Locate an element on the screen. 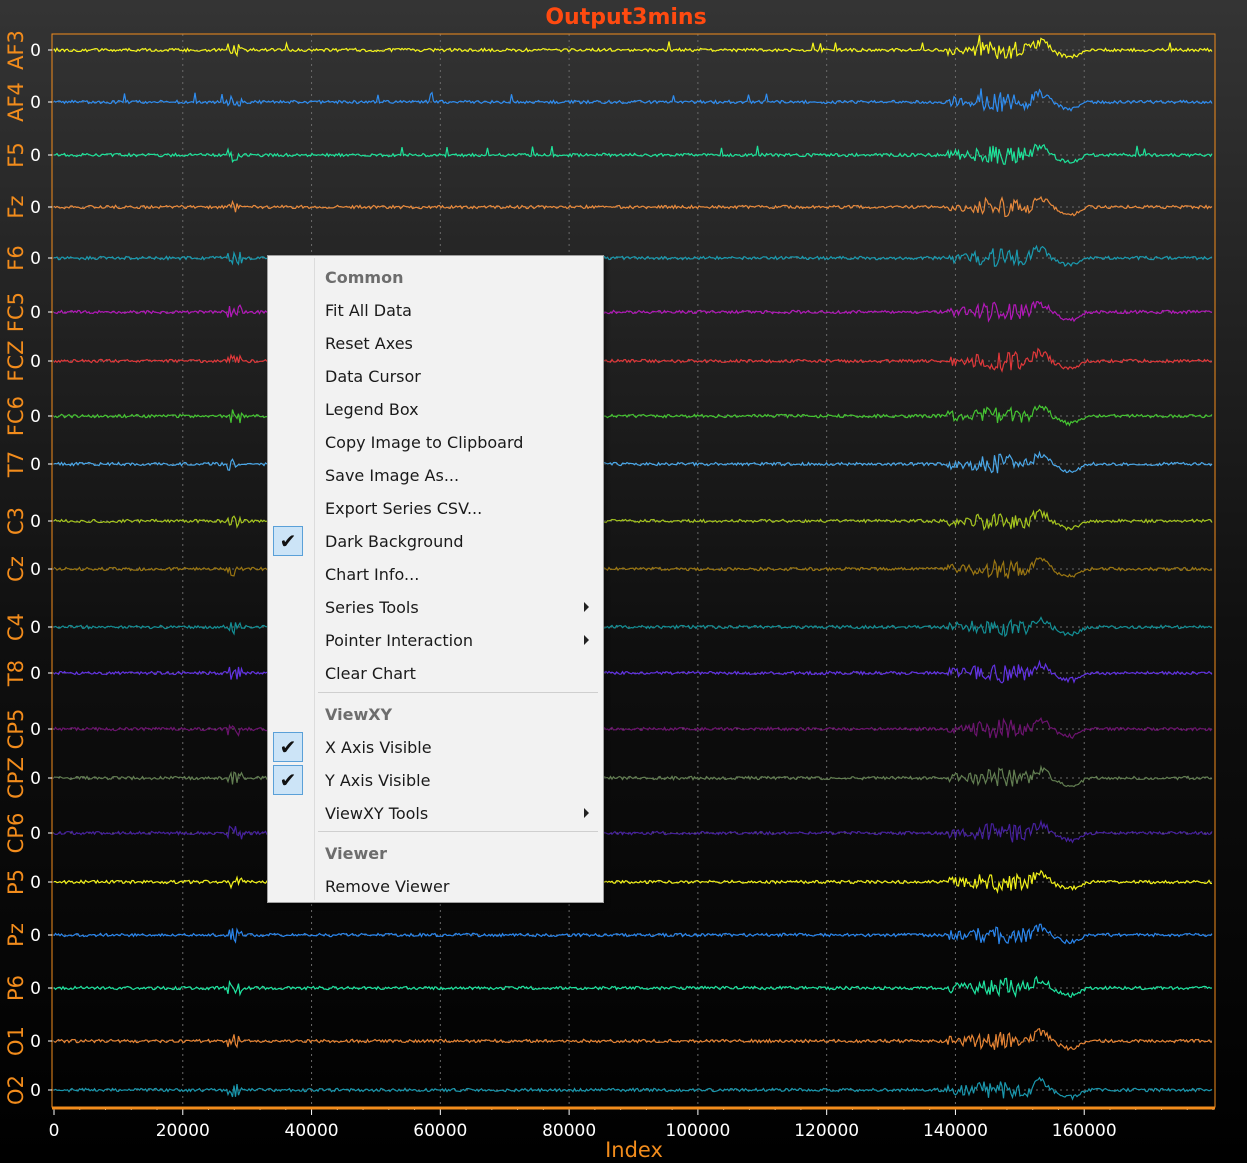 The image size is (1247, 1163). menu-item-label: Dark Background is located at coordinates (394, 541).